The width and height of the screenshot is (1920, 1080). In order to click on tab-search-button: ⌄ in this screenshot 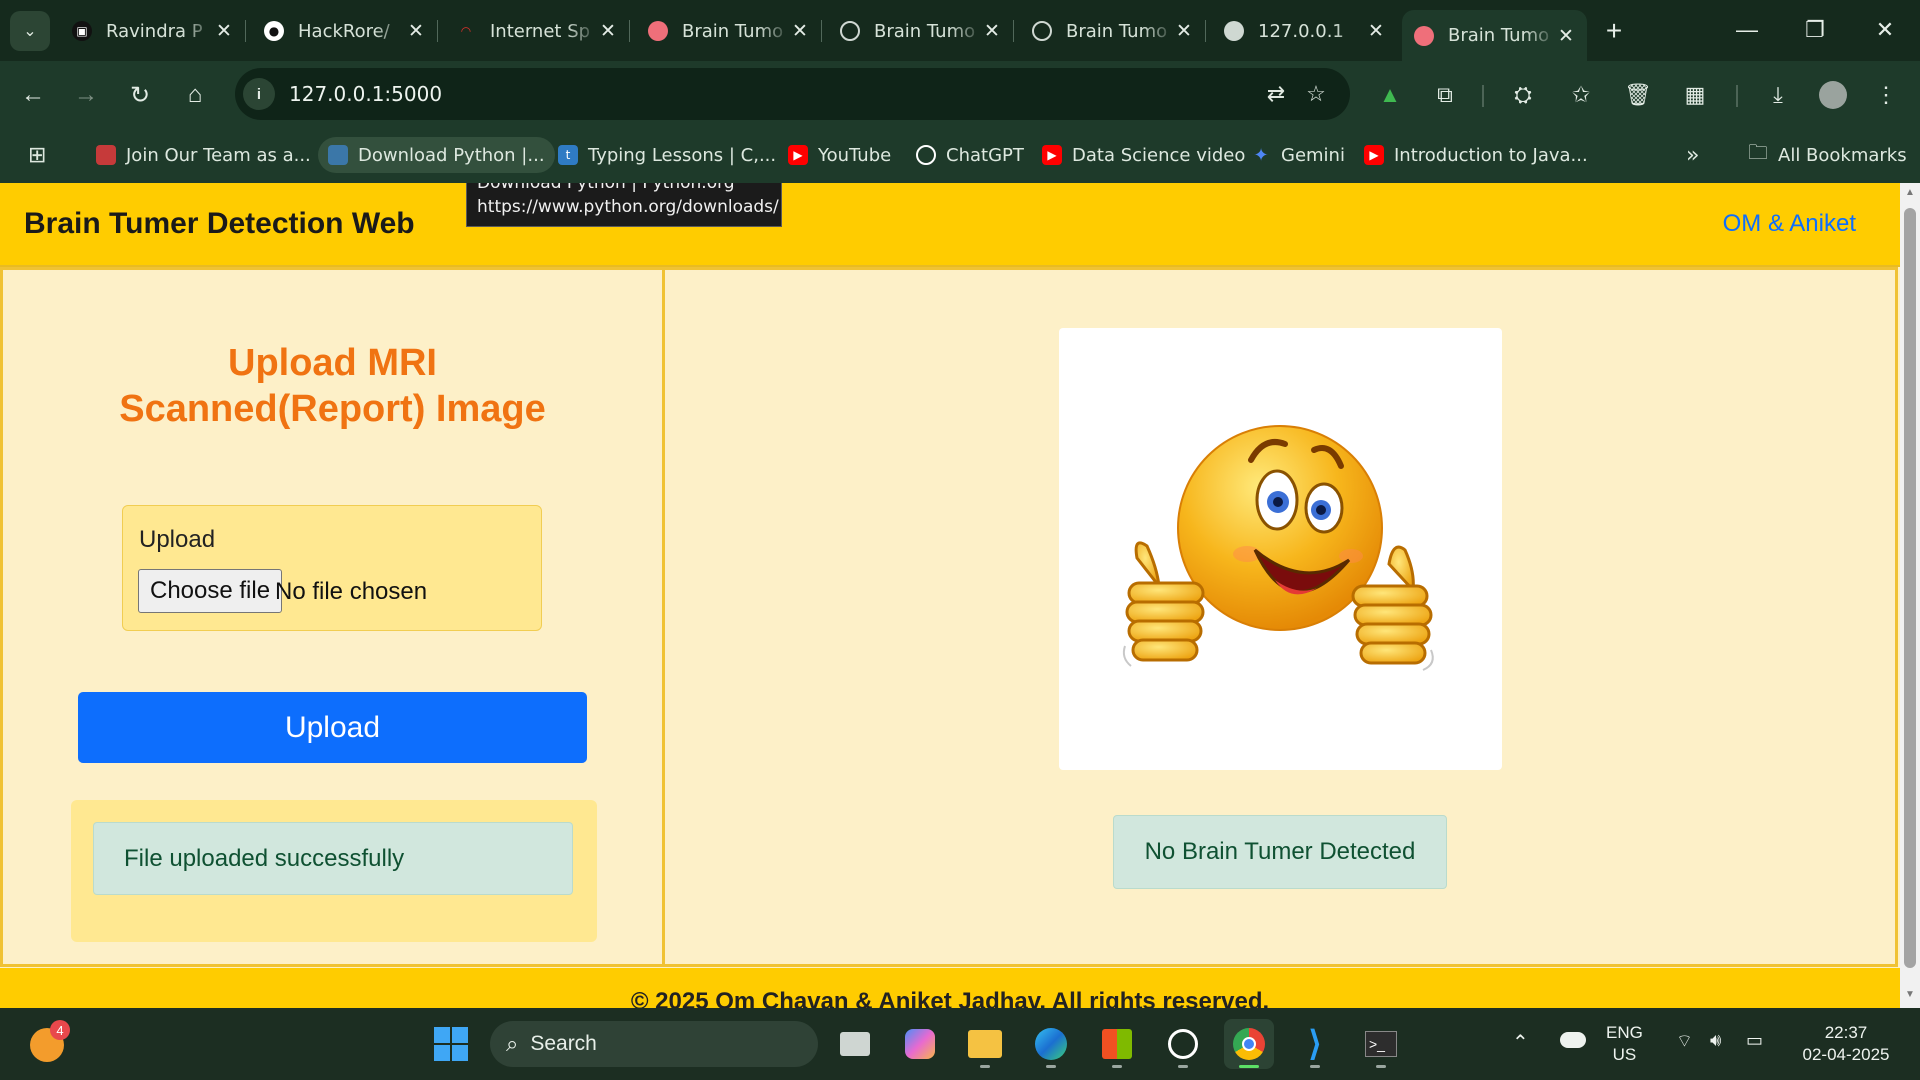, I will do `click(30, 31)`.